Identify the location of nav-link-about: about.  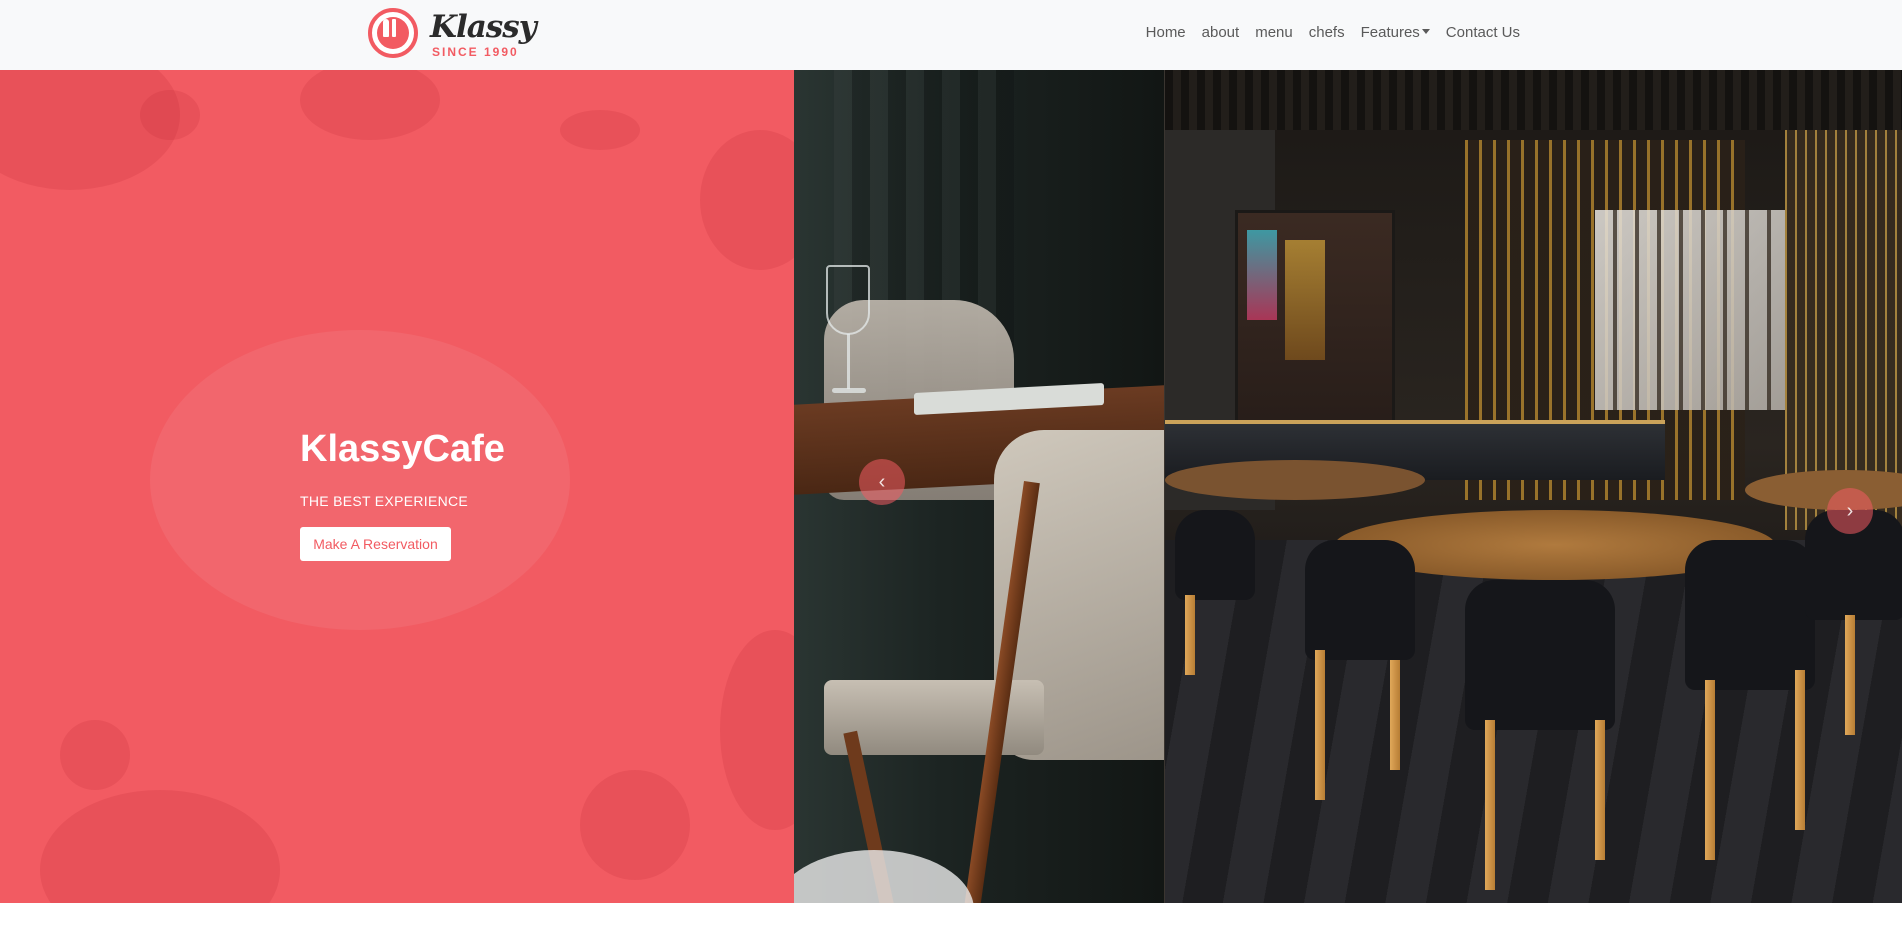
(1221, 33).